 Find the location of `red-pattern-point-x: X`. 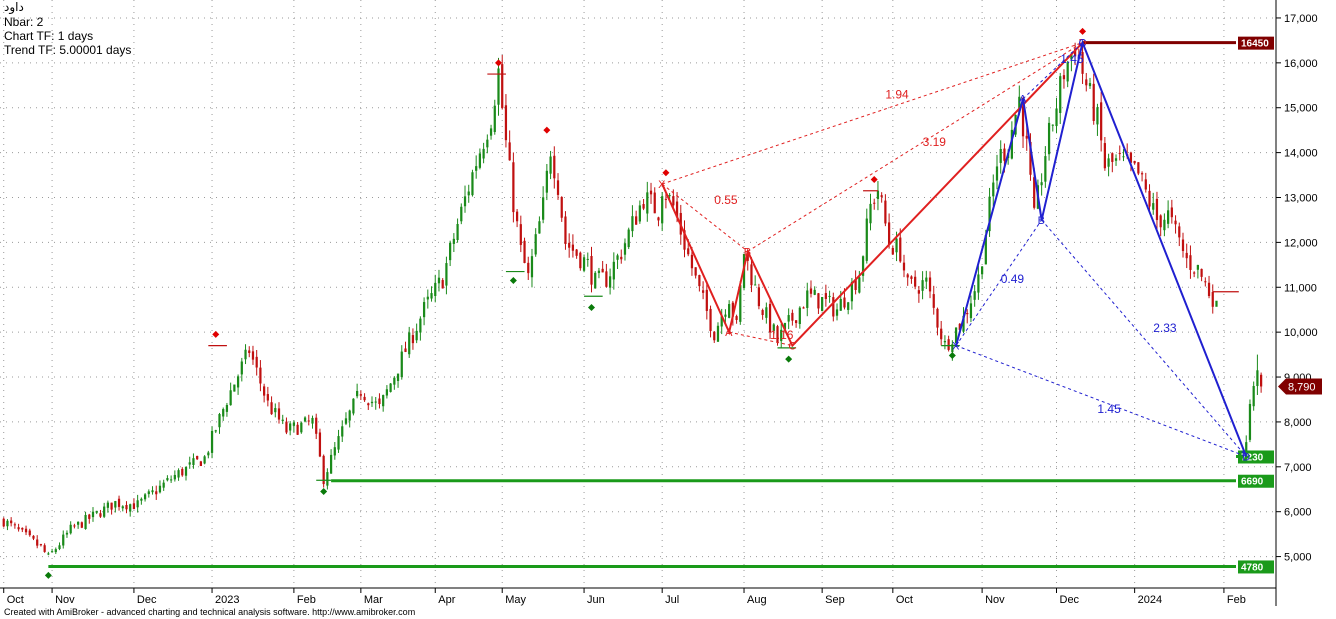

red-pattern-point-x: X is located at coordinates (662, 185).